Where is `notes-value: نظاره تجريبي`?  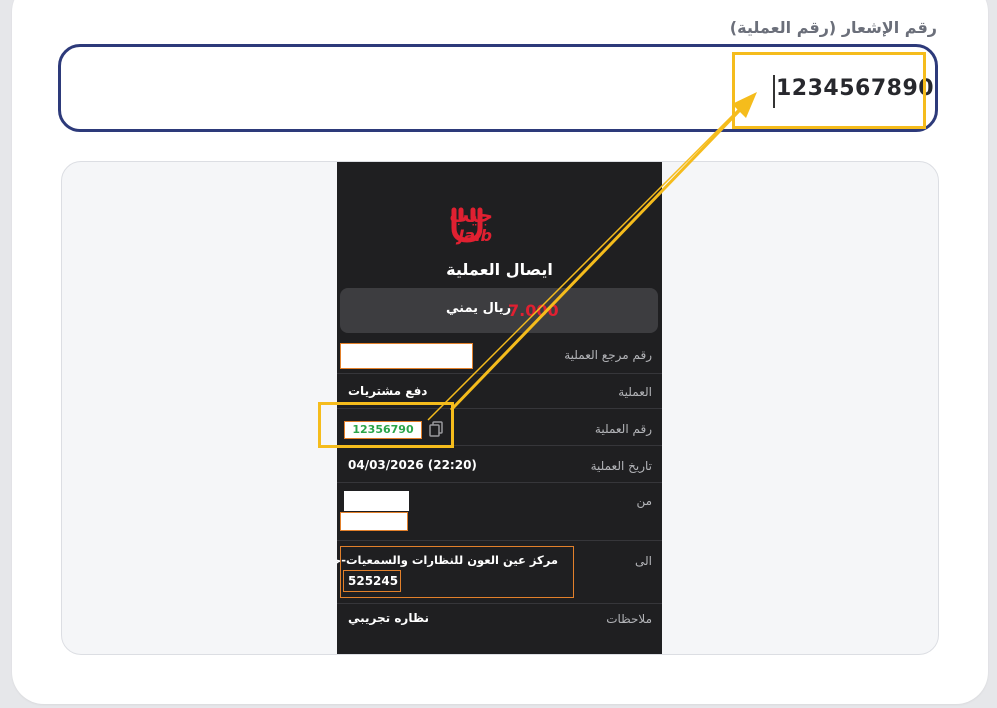 notes-value: نظاره تجريبي is located at coordinates (389, 618).